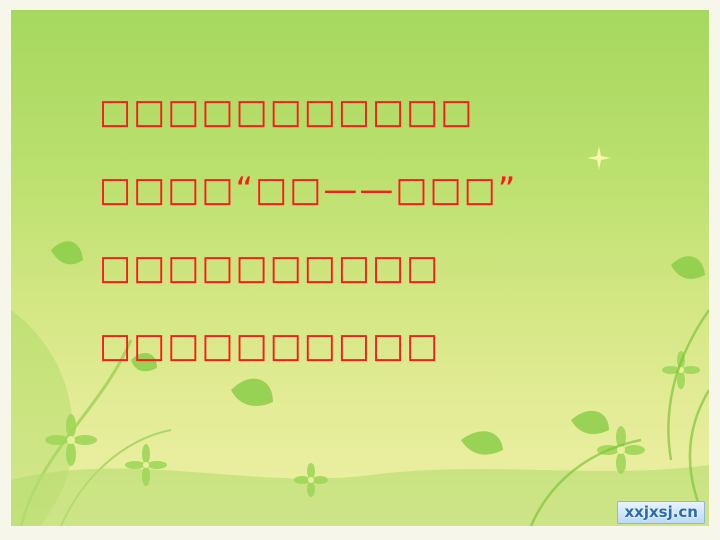 This screenshot has width=720, height=540. Describe the element at coordinates (308, 190) in the screenshot. I see `text-line-2: □□□□“□□——□□□”` at that location.